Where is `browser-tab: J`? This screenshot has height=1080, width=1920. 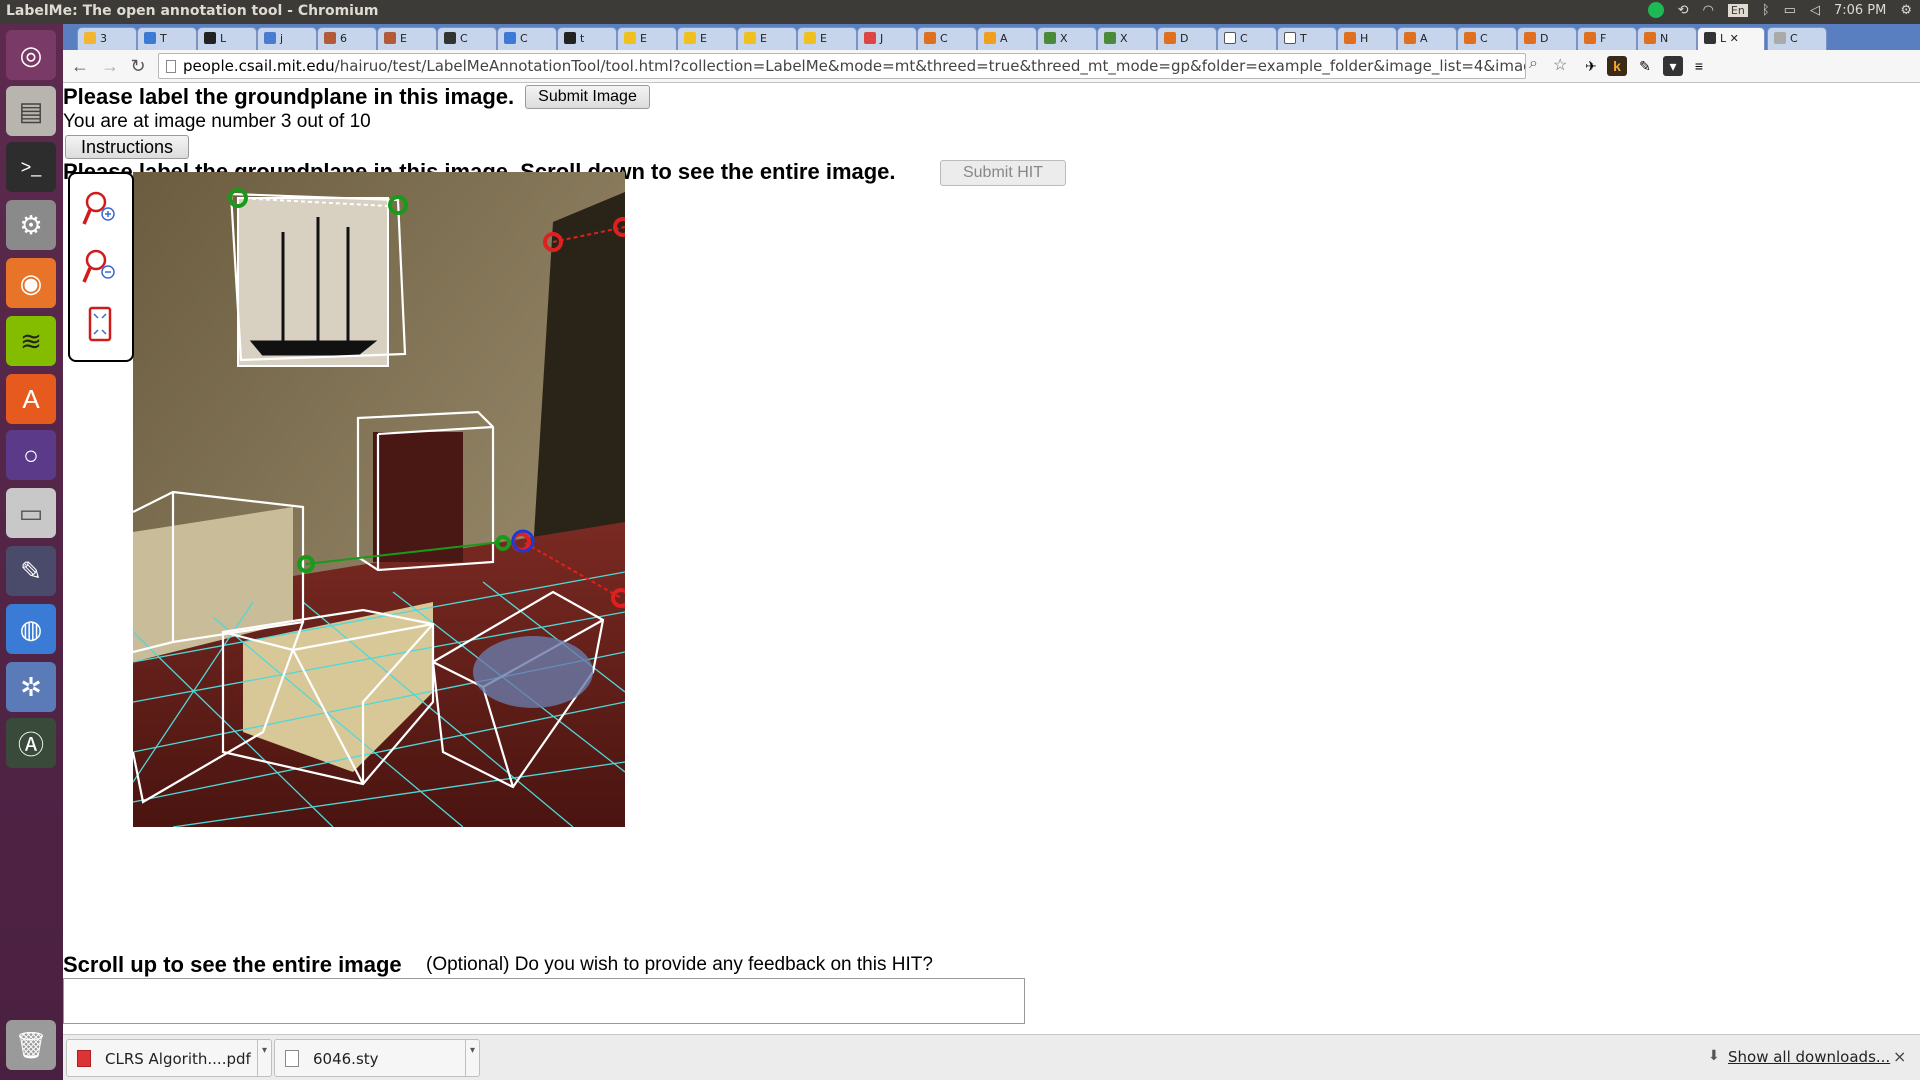
browser-tab: J is located at coordinates (887, 38).